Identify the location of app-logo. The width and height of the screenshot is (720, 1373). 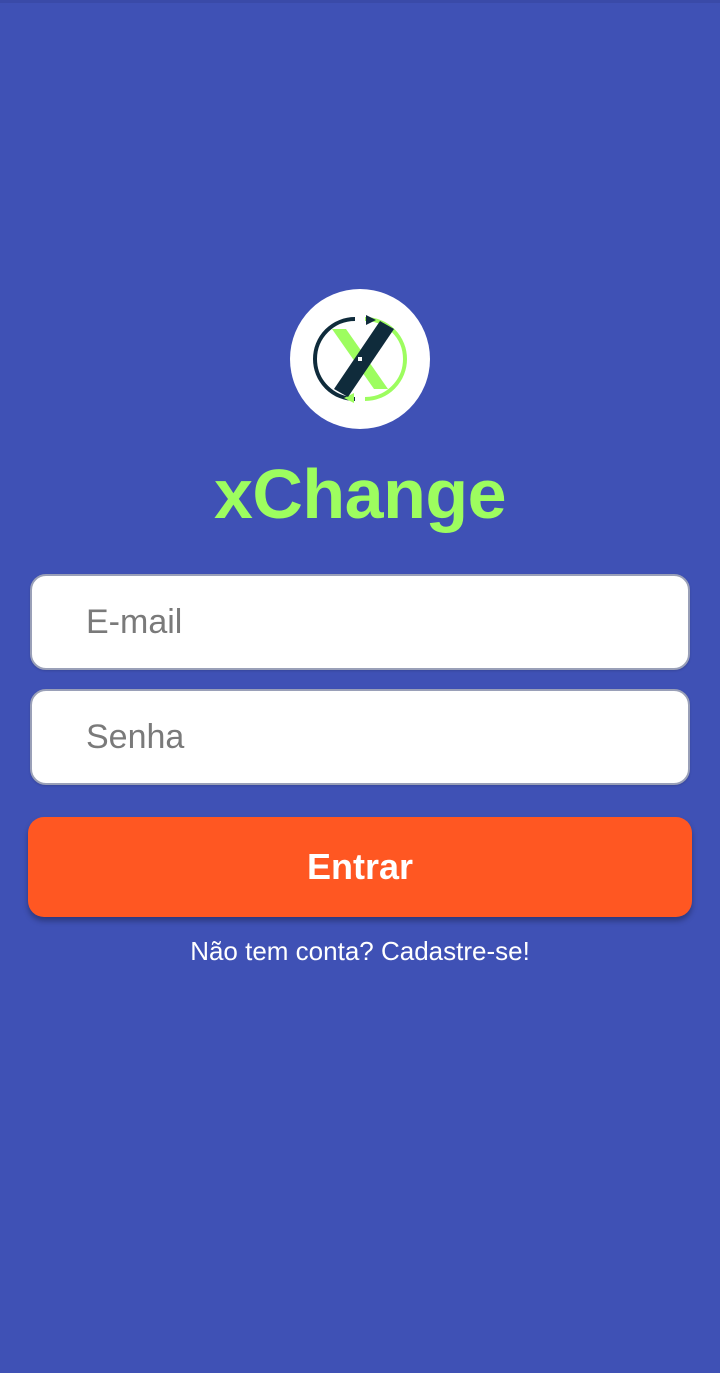
(360, 359).